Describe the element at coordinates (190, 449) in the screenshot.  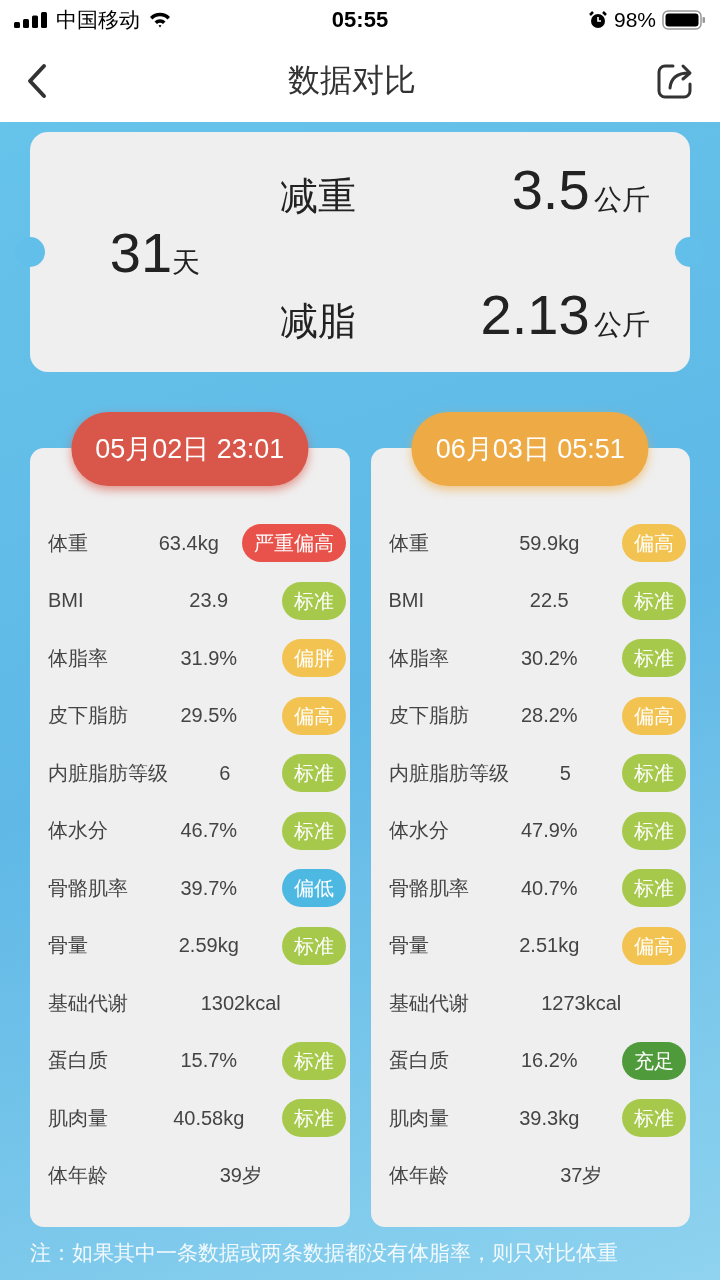
I see `date-pill: 05月02日 23:01` at that location.